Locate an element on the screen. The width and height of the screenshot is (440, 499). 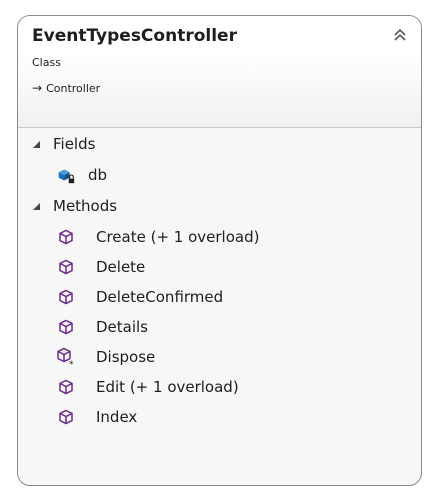
field-private-icon is located at coordinates (66, 175).